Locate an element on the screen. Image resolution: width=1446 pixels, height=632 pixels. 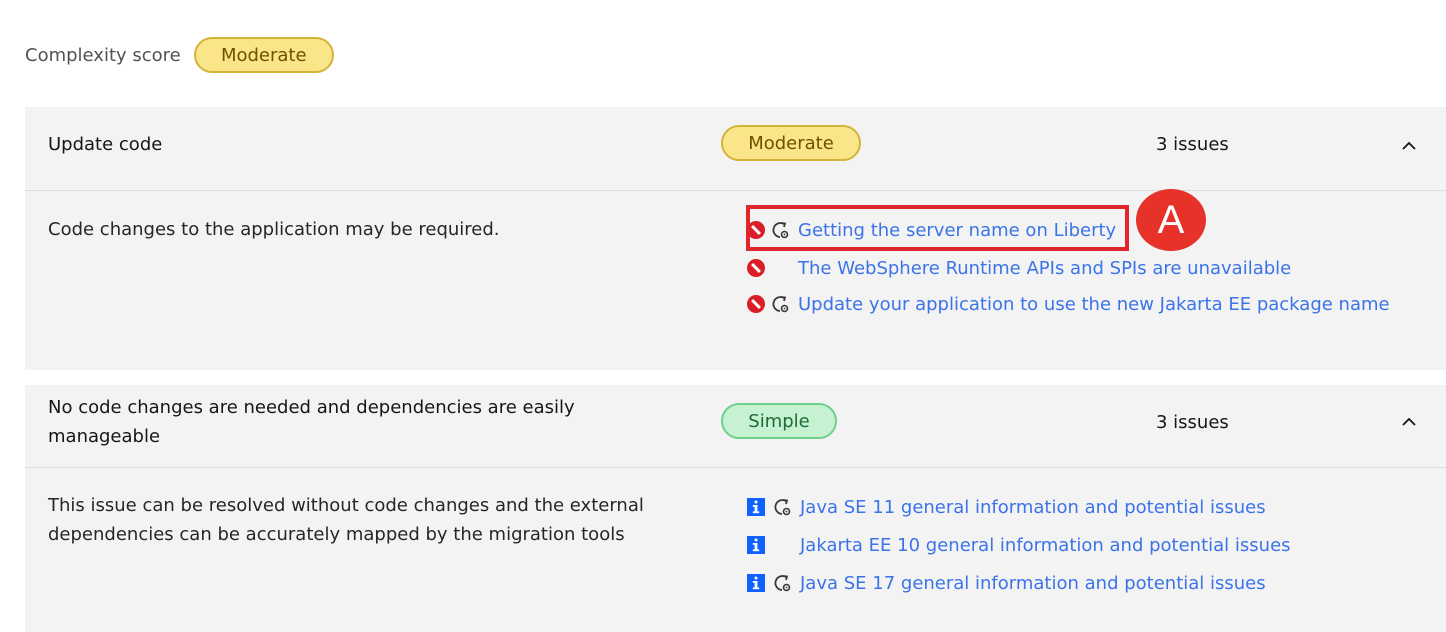
complexity-score-tag: Moderate is located at coordinates (263, 55).